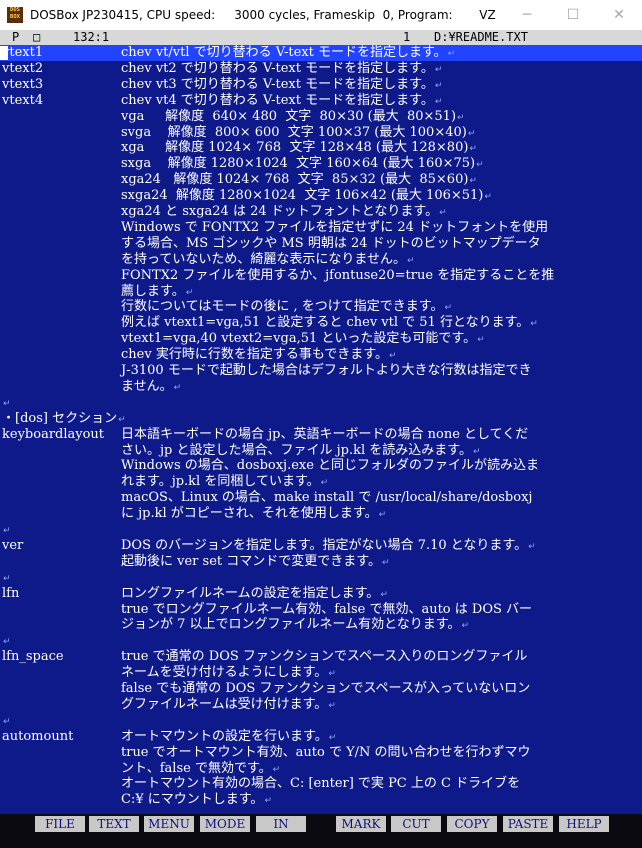 The image size is (642, 848). Describe the element at coordinates (321, 117) in the screenshot. I see `text-line: vga 解像度 640× 480 文字 80×30 (最大 80×51)↵` at that location.